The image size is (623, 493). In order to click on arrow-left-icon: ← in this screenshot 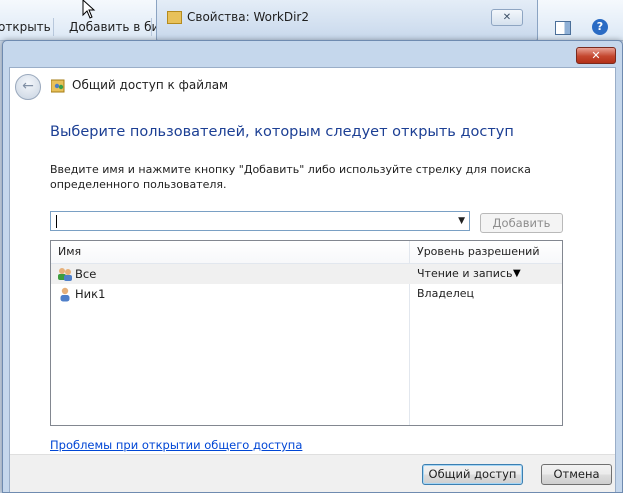, I will do `click(28, 86)`.